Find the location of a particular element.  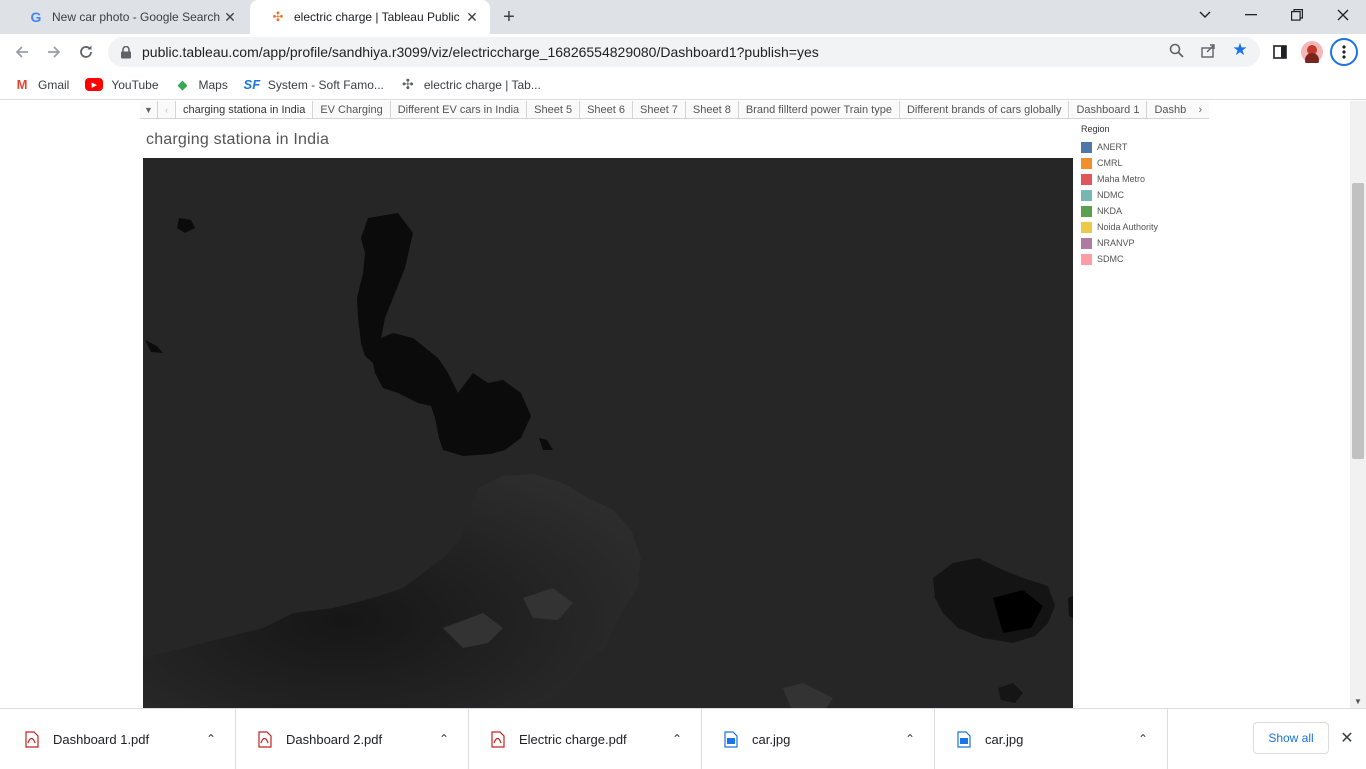

side-panel-icon is located at coordinates (1280, 52).